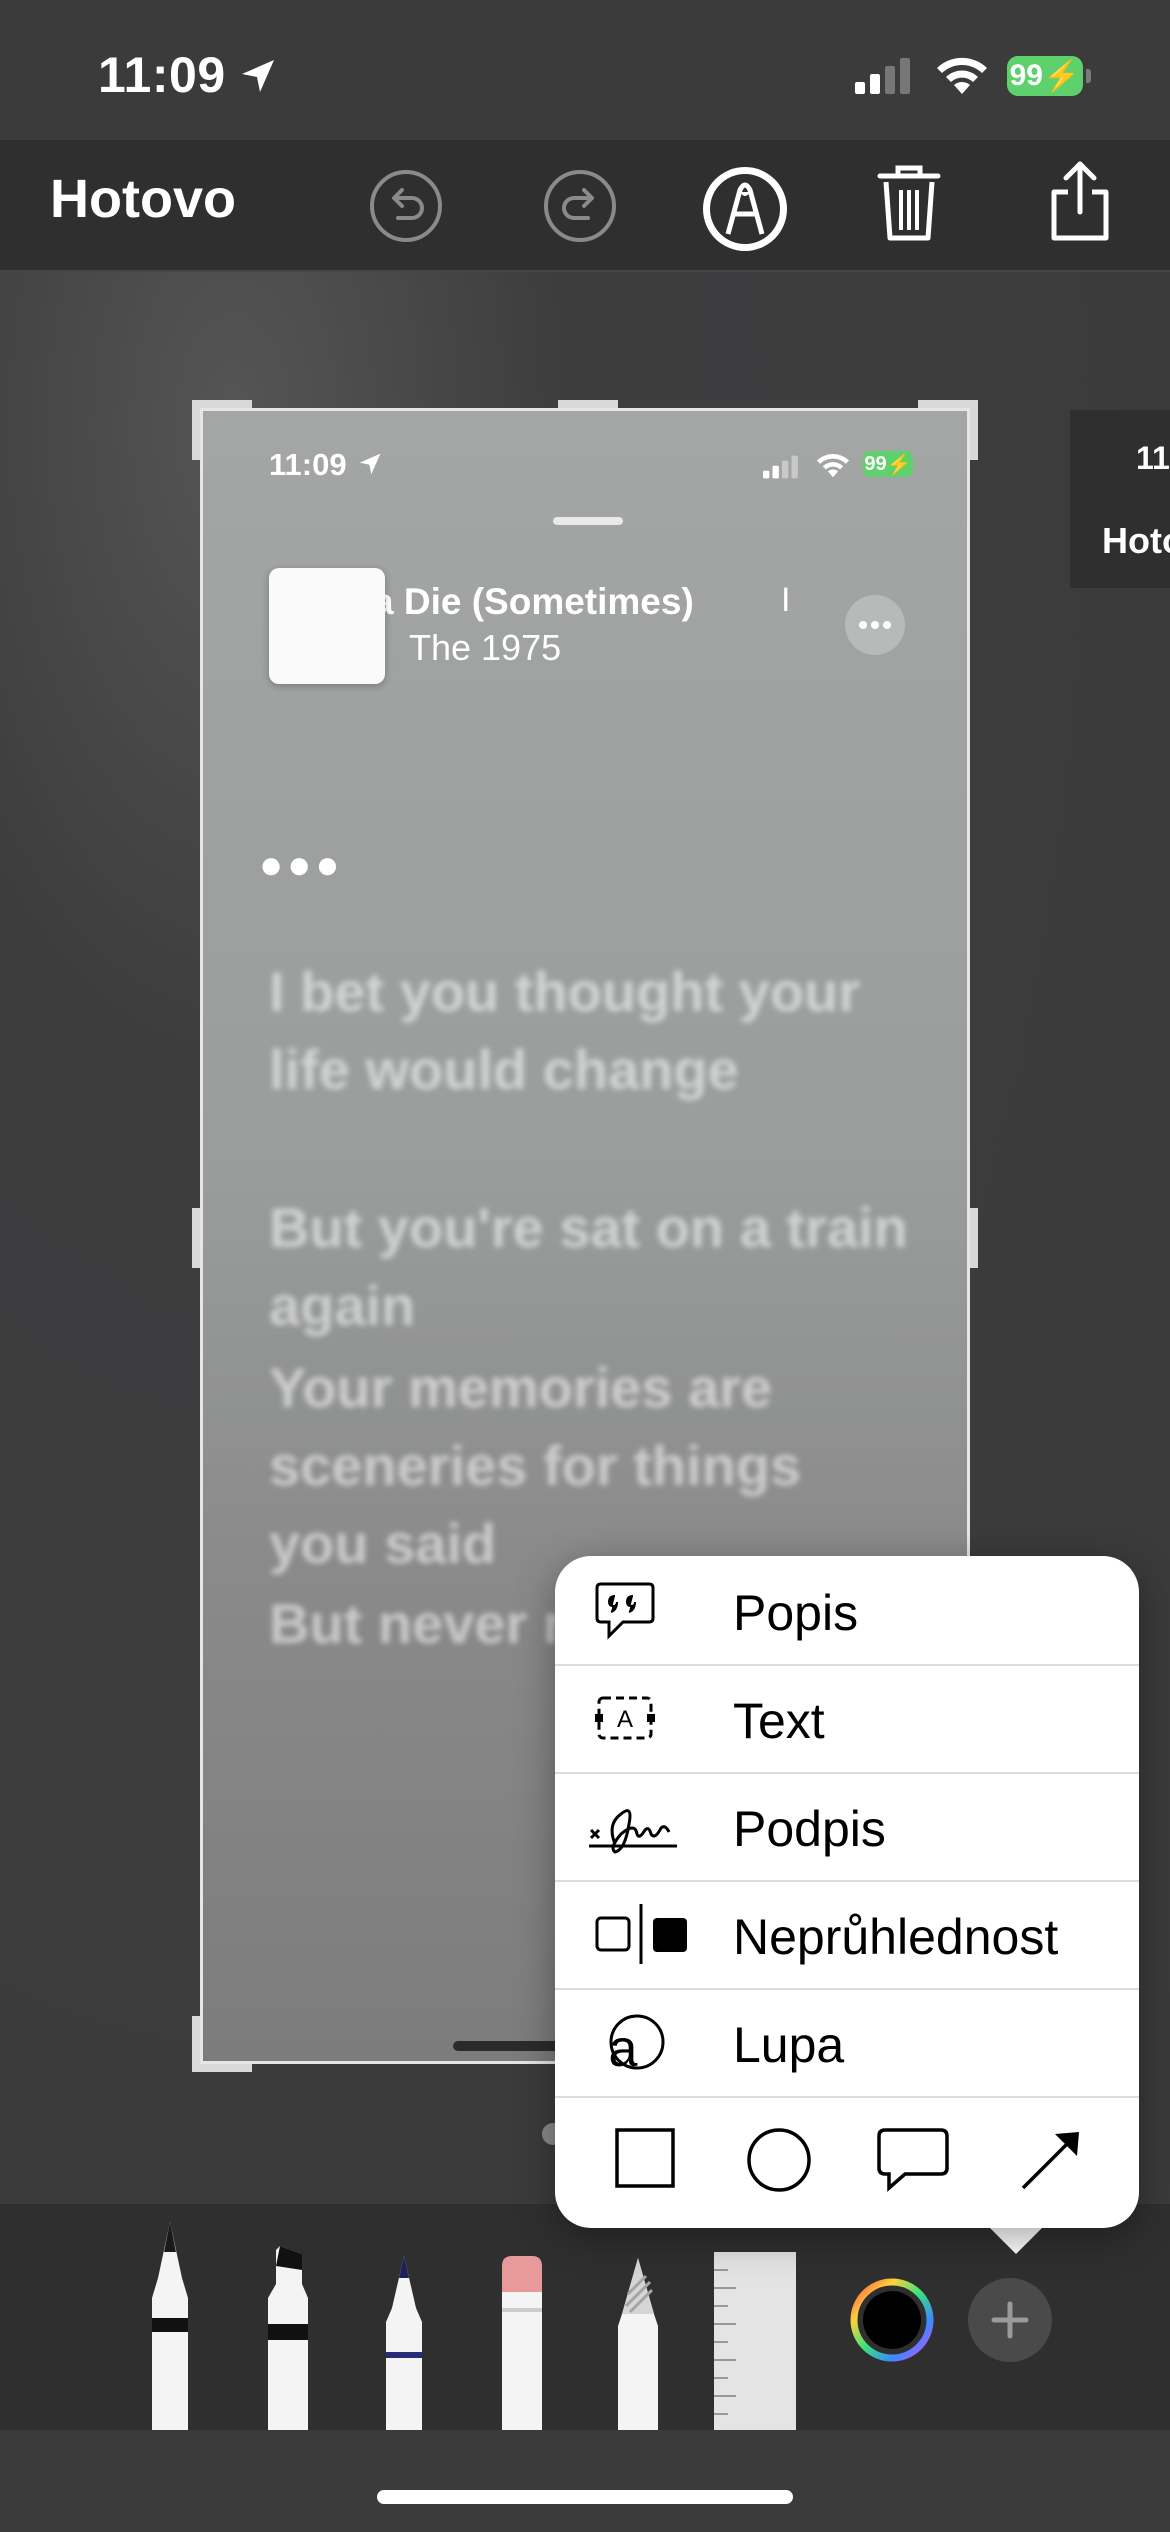  Describe the element at coordinates (974, 1238) in the screenshot. I see `crop-handle-right` at that location.